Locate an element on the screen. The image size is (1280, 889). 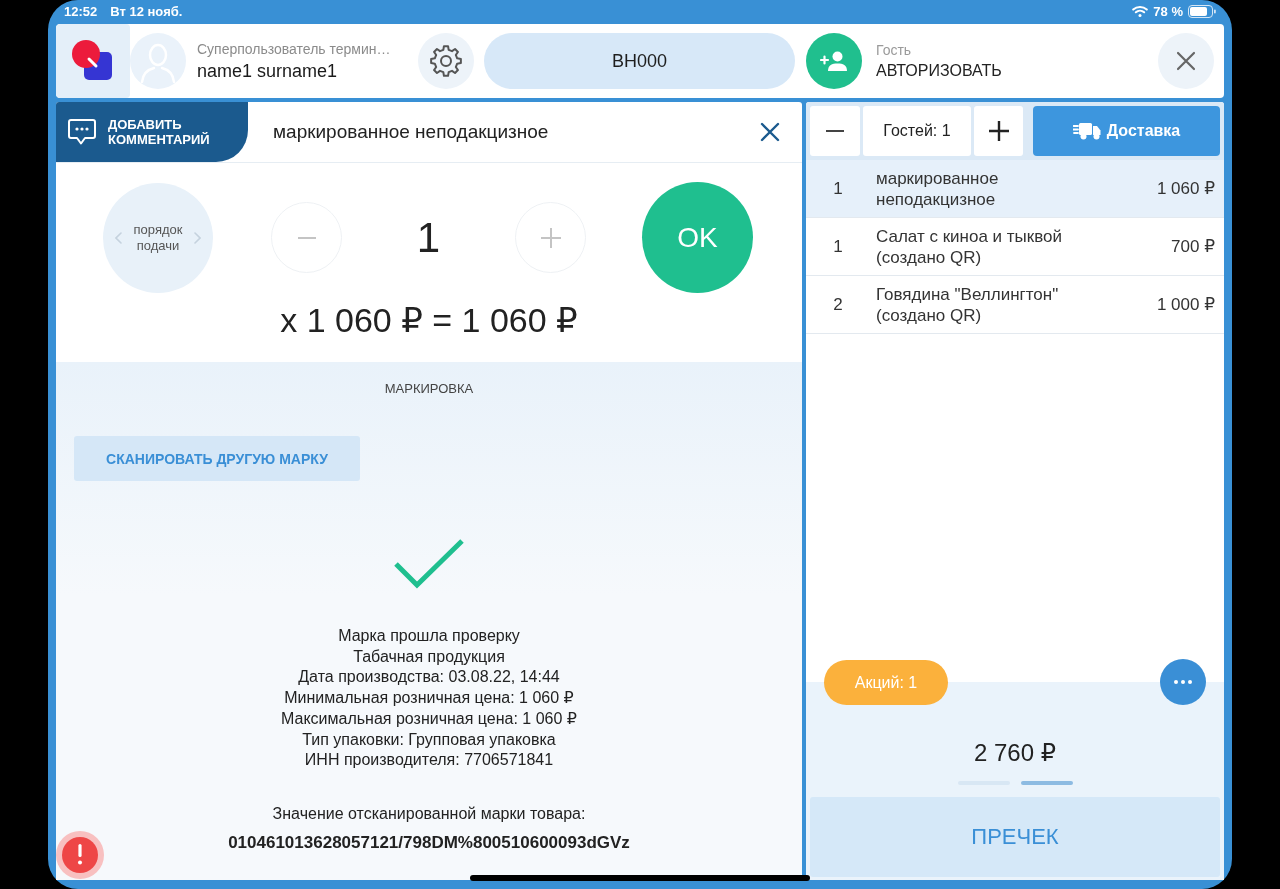
item-quantity: 2 is located at coordinates (838, 304).